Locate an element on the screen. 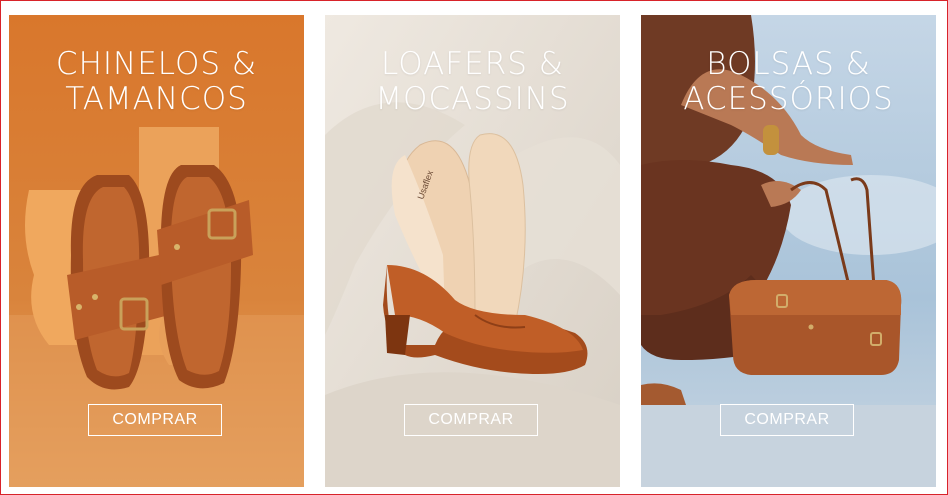 This screenshot has height=495, width=948. card-title-line2: ACESSÓRIOS is located at coordinates (788, 99).